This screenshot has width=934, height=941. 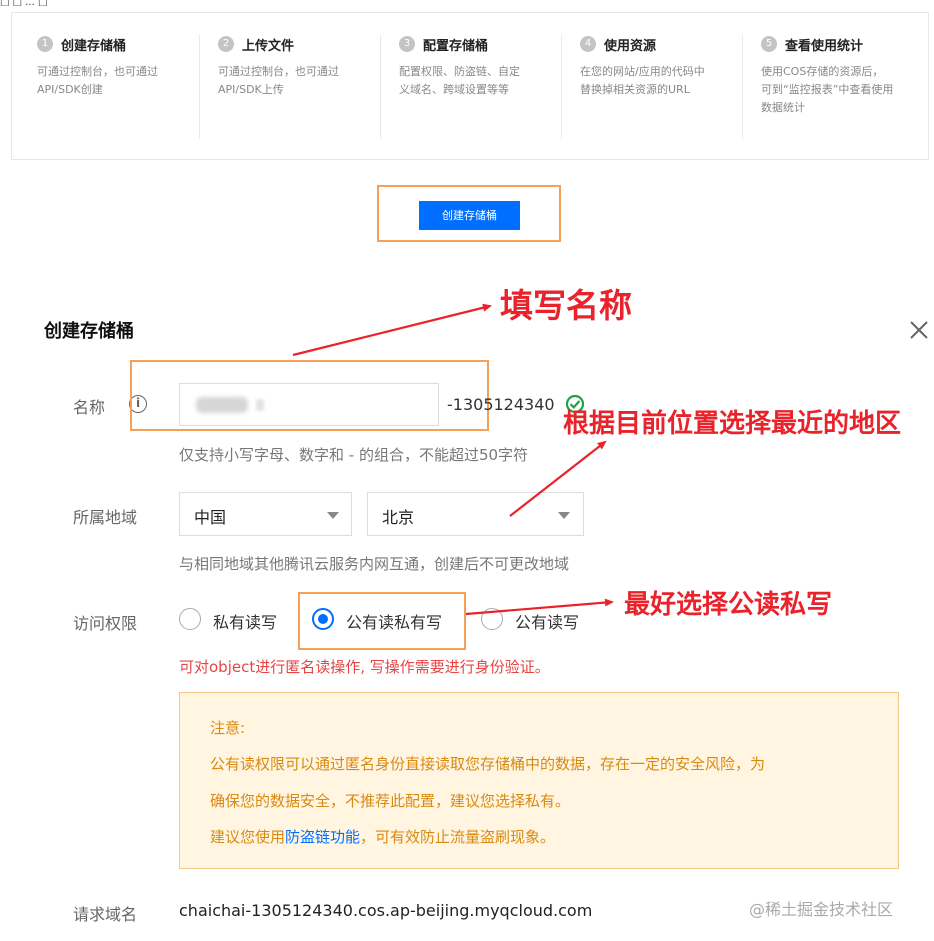 What do you see at coordinates (322, 837) in the screenshot?
I see `hotlink-protection-link: 防盗链功能` at bounding box center [322, 837].